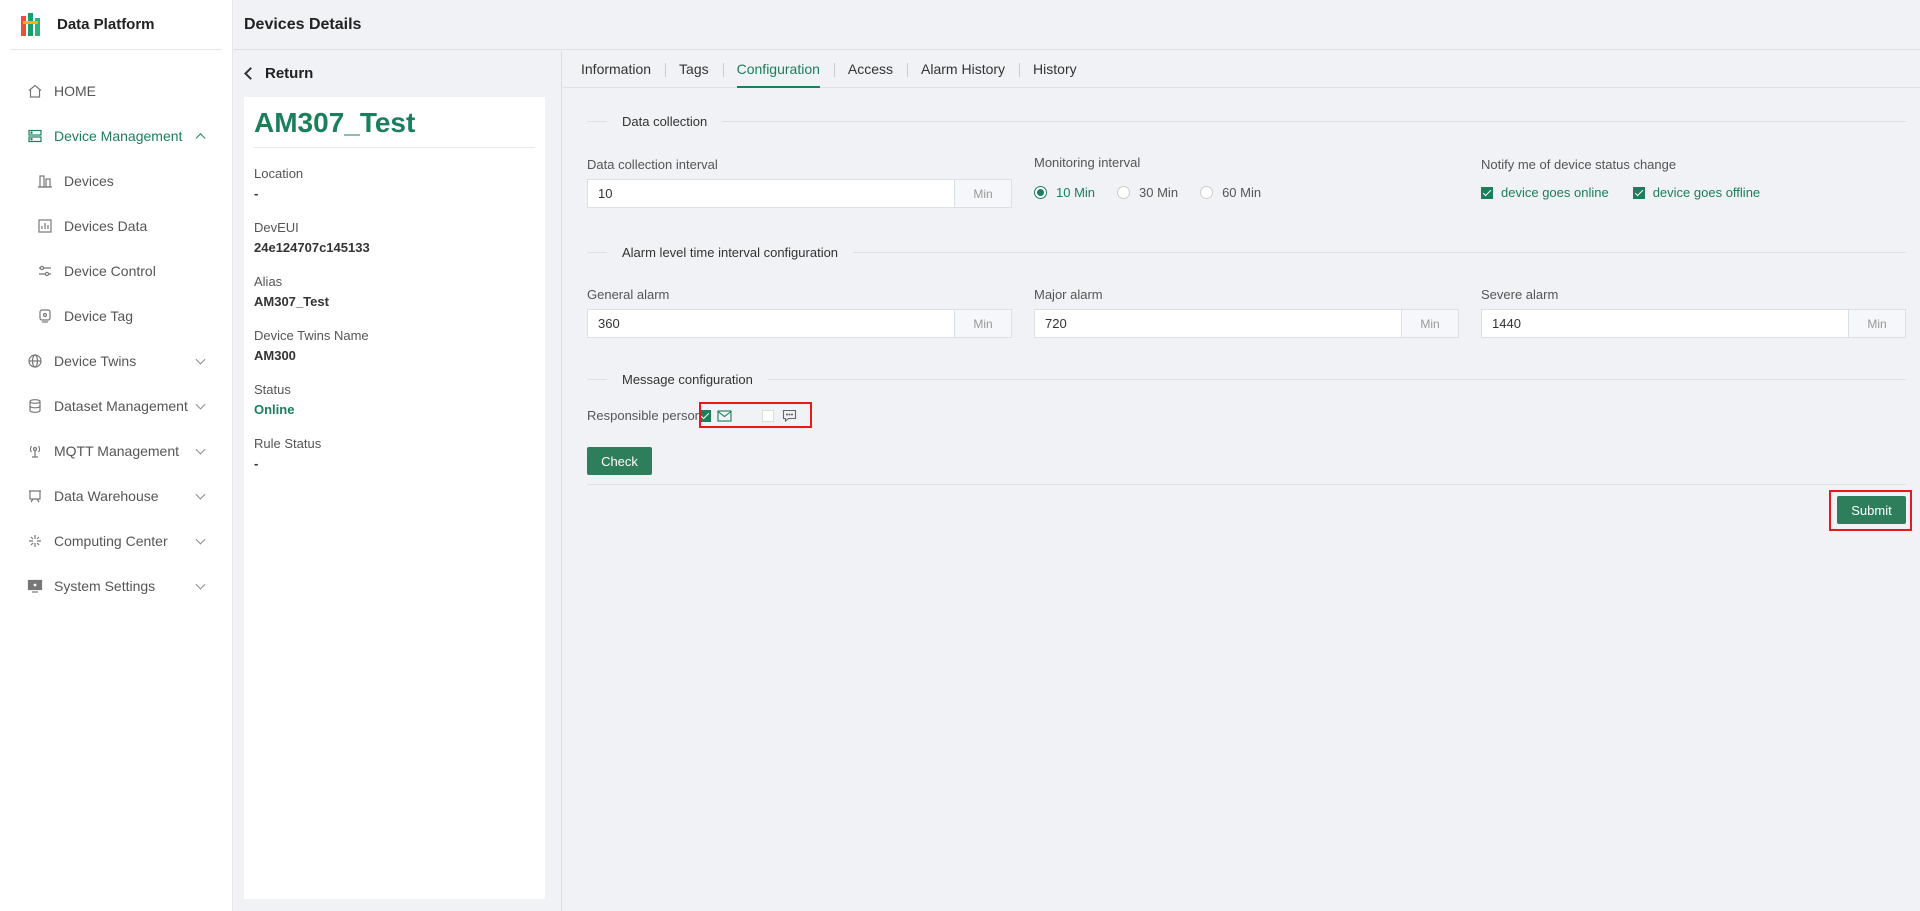 This screenshot has width=1920, height=911. I want to click on monitoring-interval: Monitoring interval 10 Min 30 Min 60 Min, so click(1246, 177).